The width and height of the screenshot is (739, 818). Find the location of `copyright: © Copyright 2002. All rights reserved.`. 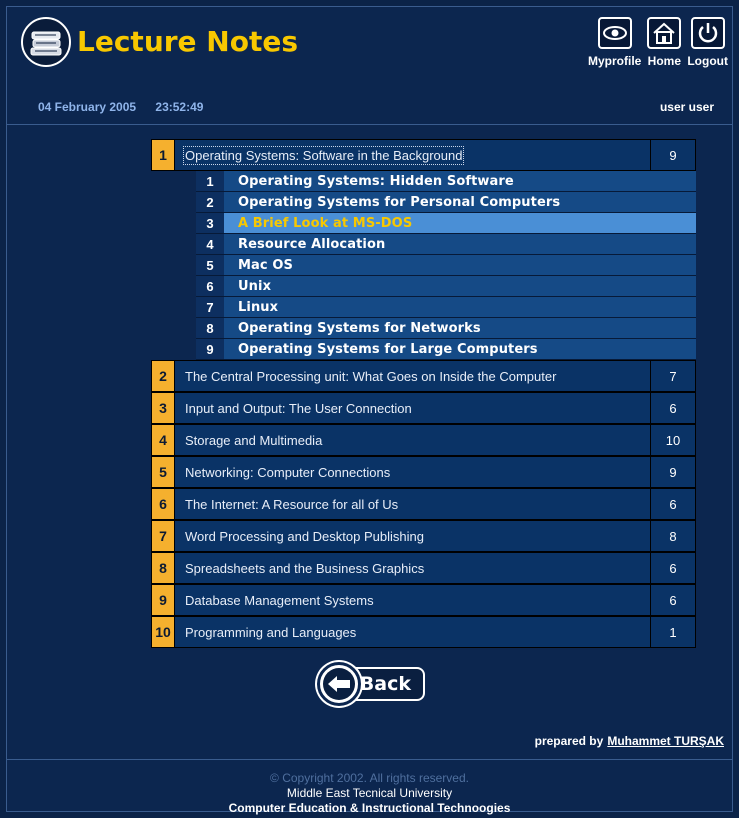

copyright: © Copyright 2002. All rights reserved. is located at coordinates (369, 778).